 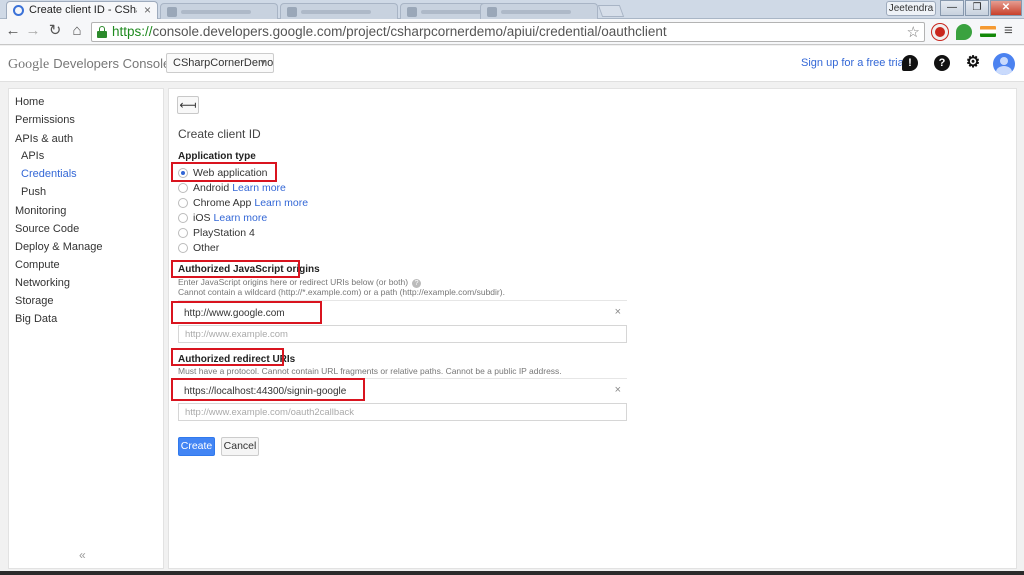 I want to click on free-trial-link: Sign up for a free trial., so click(x=855, y=63).